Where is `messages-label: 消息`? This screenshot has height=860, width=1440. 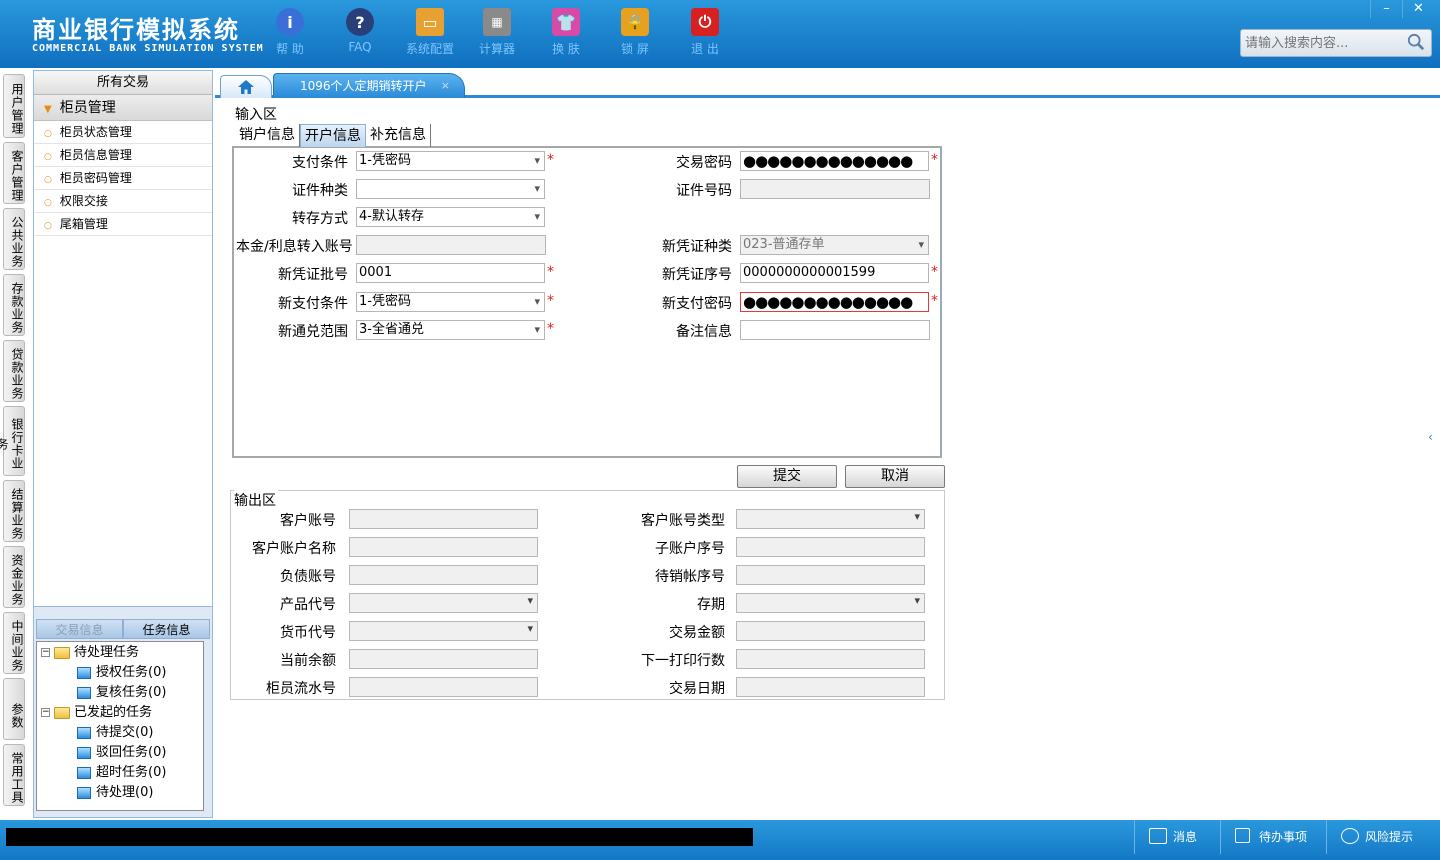 messages-label: 消息 is located at coordinates (1185, 837).